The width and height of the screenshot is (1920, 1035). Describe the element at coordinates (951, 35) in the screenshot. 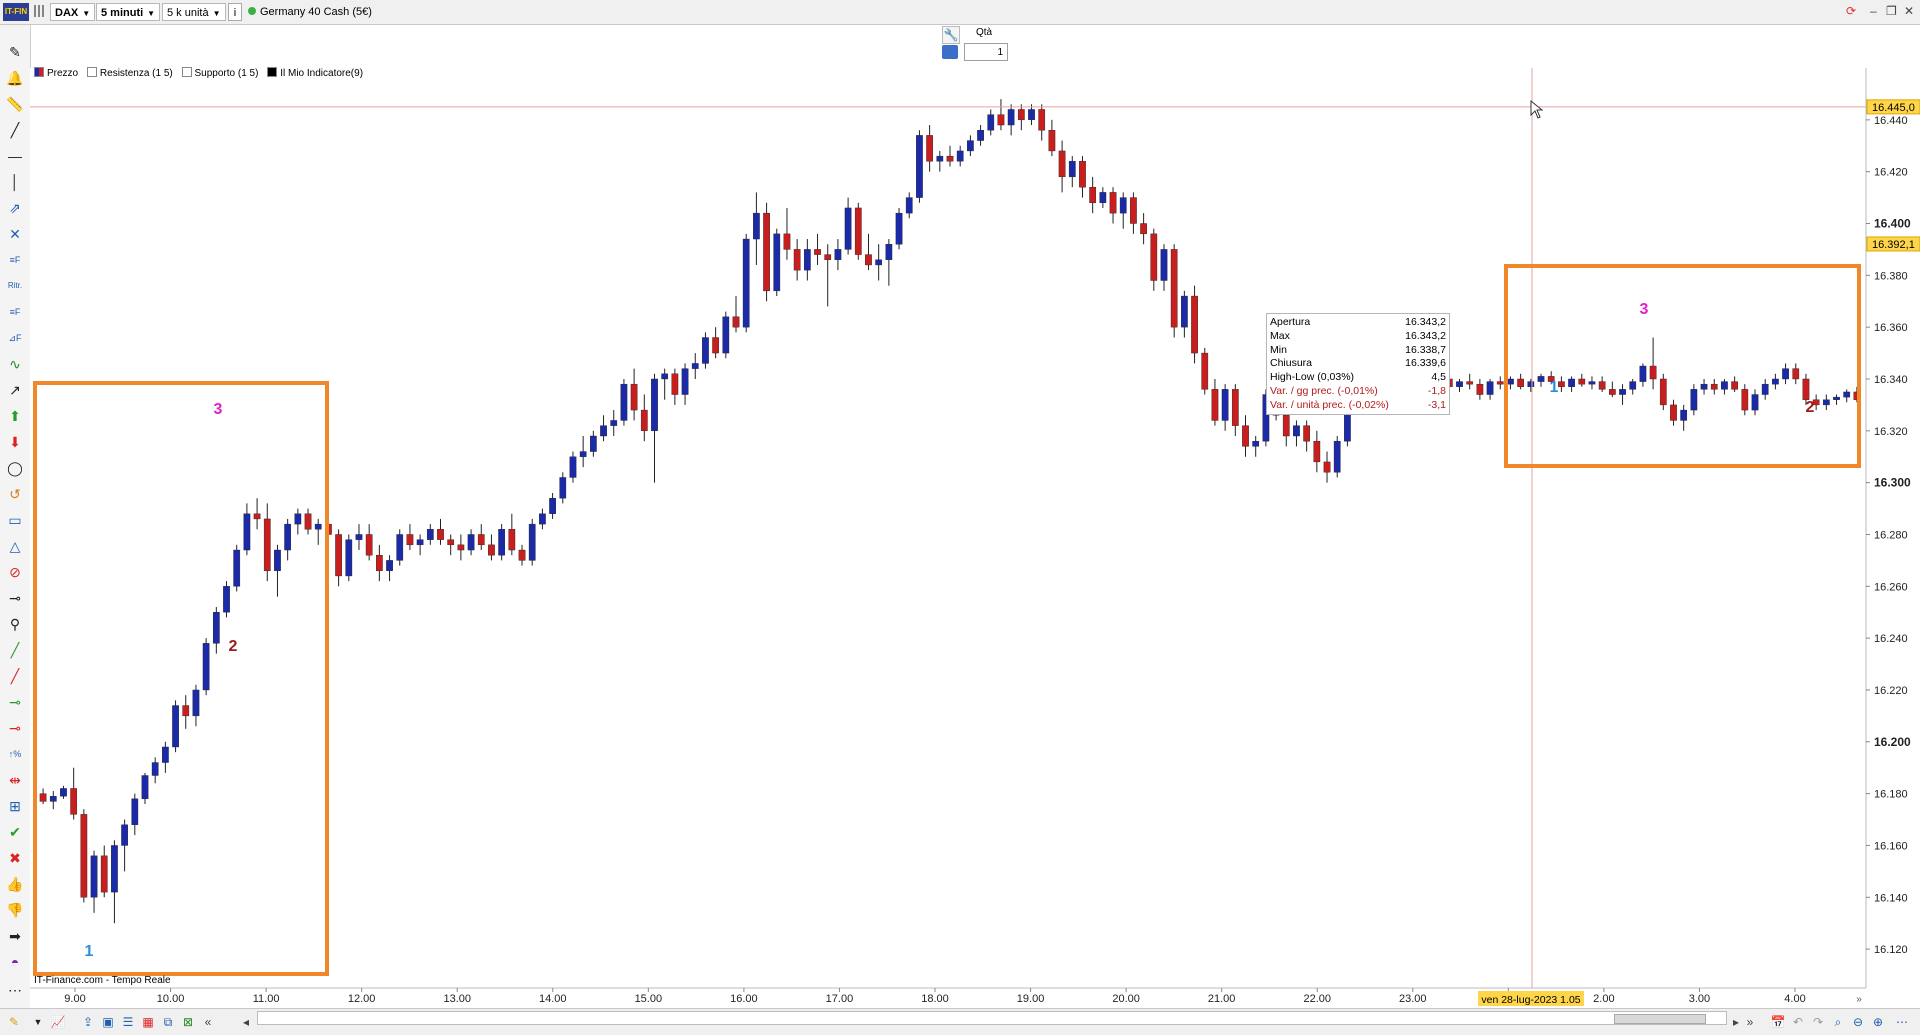

I see `wrench-icon: 🔧` at that location.